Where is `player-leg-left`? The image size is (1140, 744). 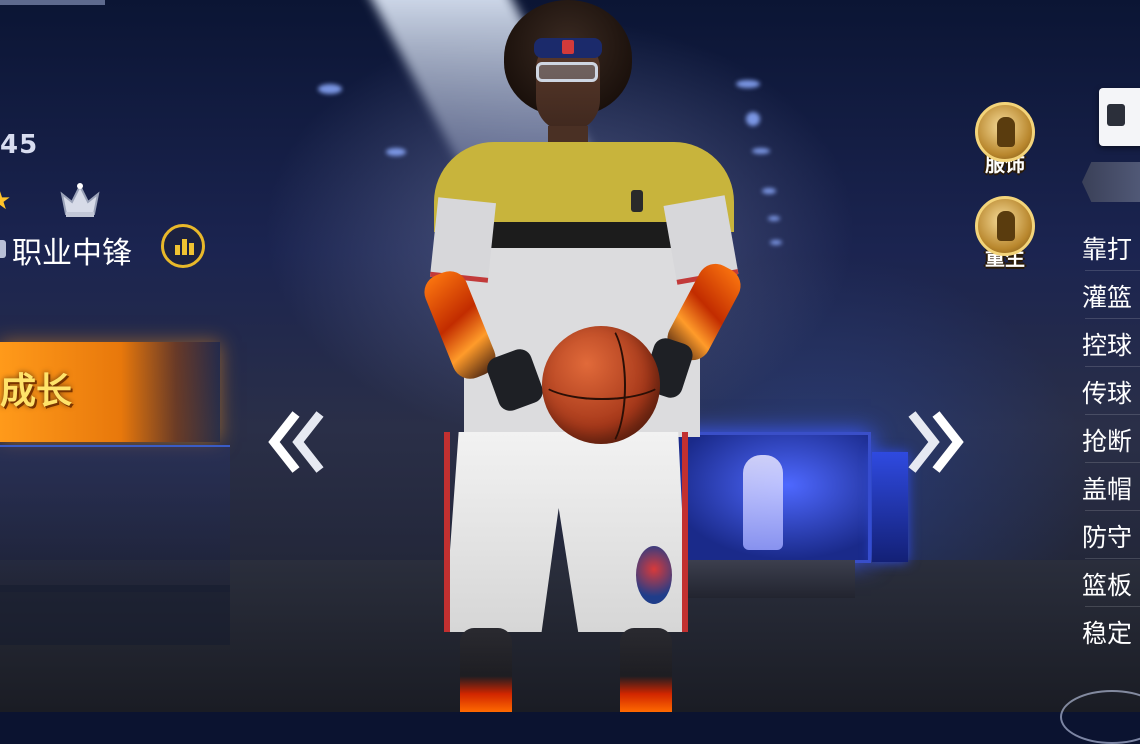
player-leg-left is located at coordinates (486, 670).